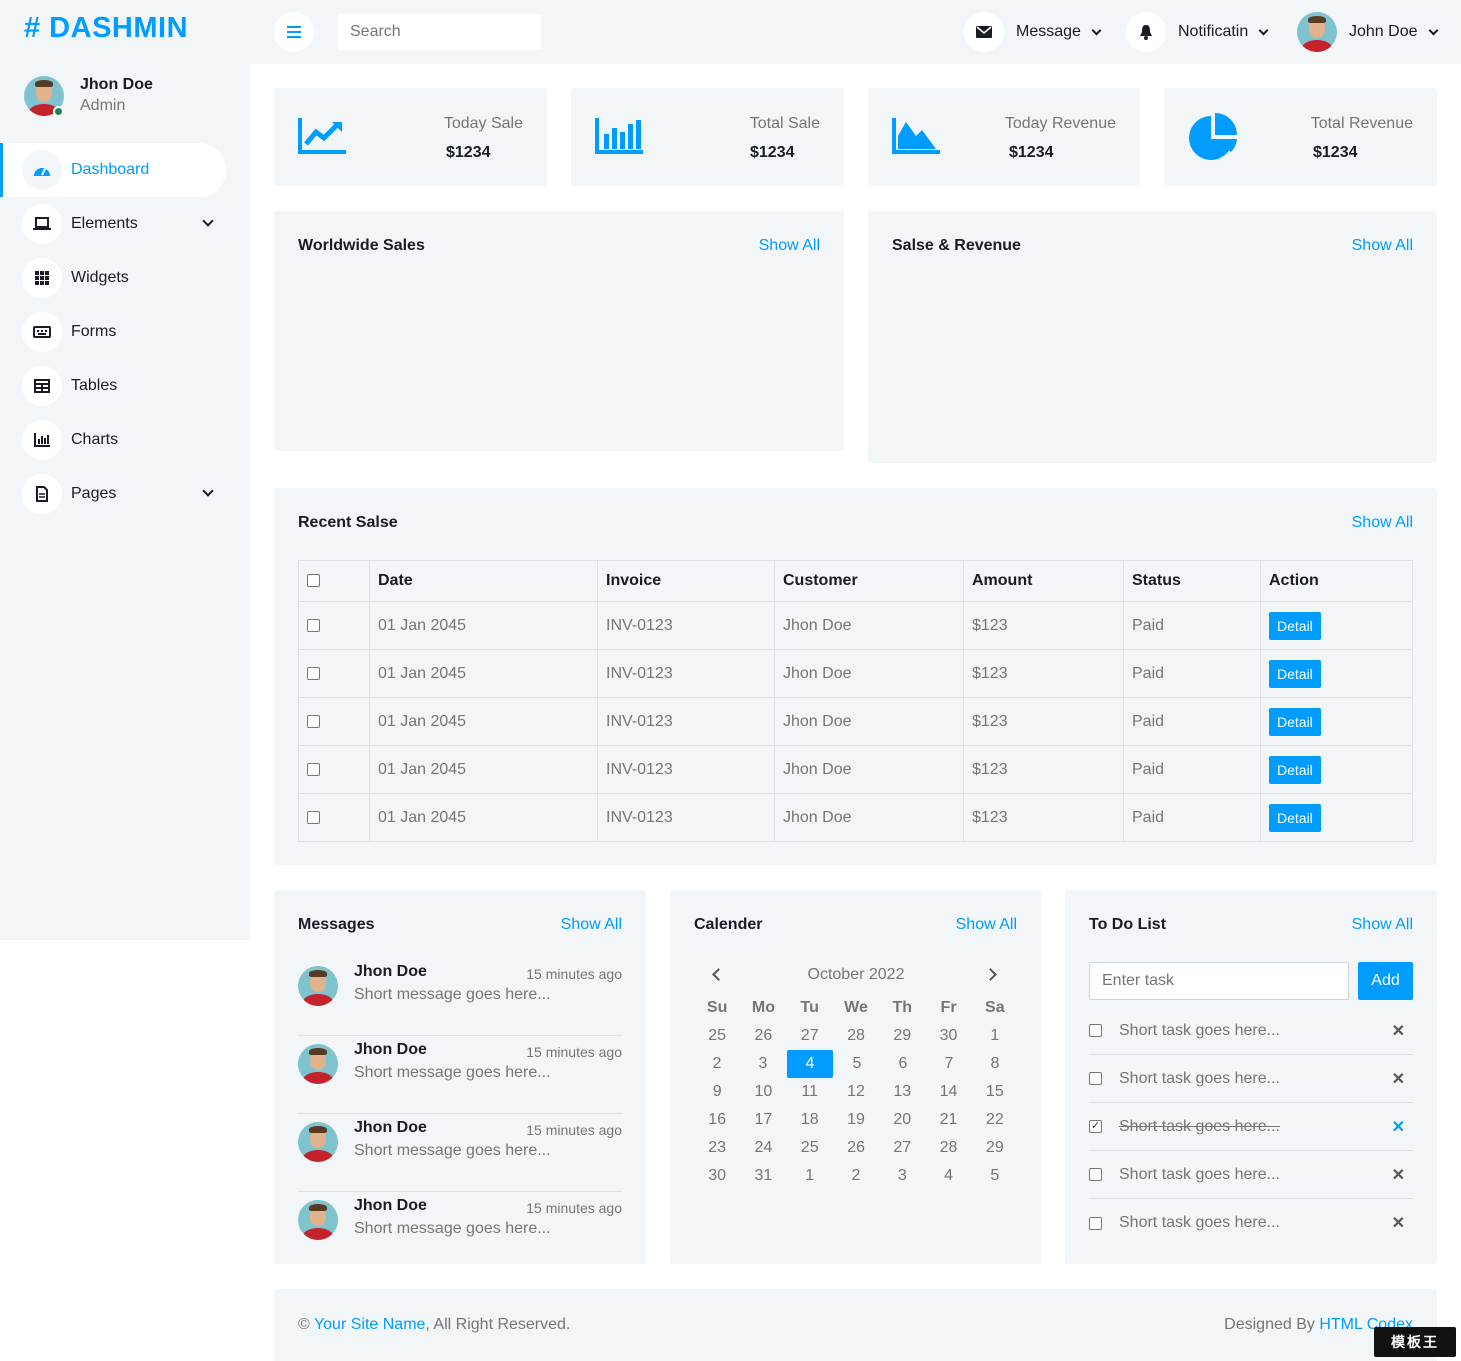 The width and height of the screenshot is (1461, 1361). Describe the element at coordinates (113, 386) in the screenshot. I see `sidebar-item-tables: Tables` at that location.